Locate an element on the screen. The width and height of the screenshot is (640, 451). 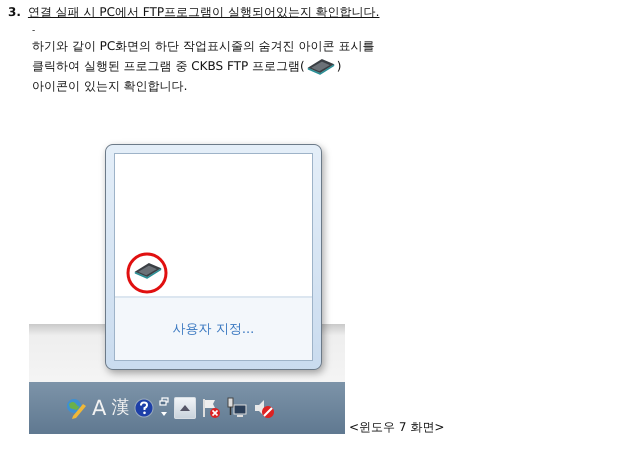
help-icon is located at coordinates (144, 408).